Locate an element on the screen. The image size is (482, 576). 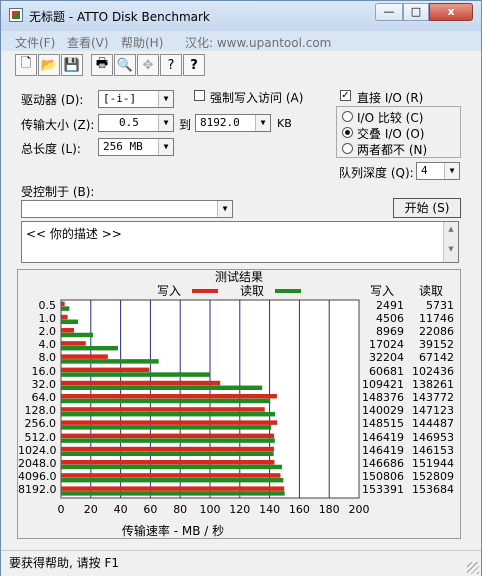
total-length-value: 256 MB is located at coordinates (123, 146).